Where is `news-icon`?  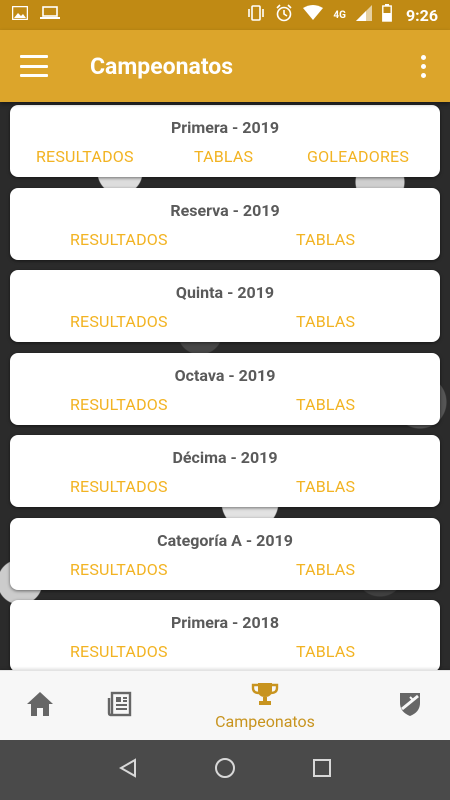 news-icon is located at coordinates (120, 706).